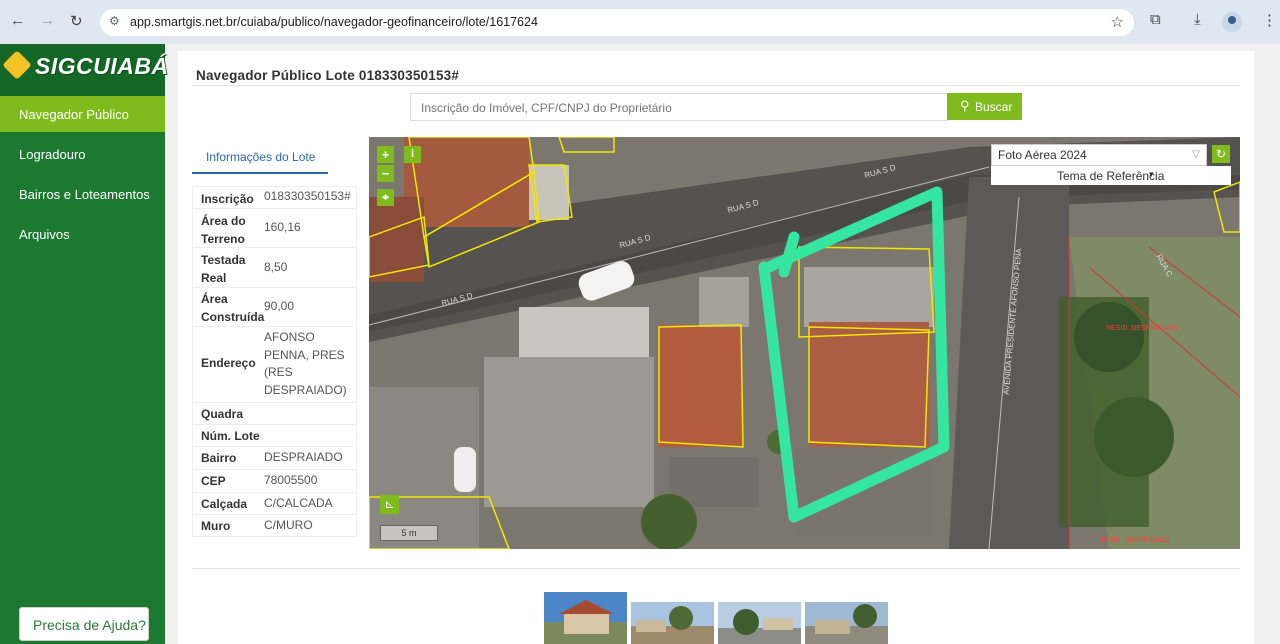 The image size is (1280, 644). Describe the element at coordinates (213, 481) in the screenshot. I see `info-key: CEP` at that location.